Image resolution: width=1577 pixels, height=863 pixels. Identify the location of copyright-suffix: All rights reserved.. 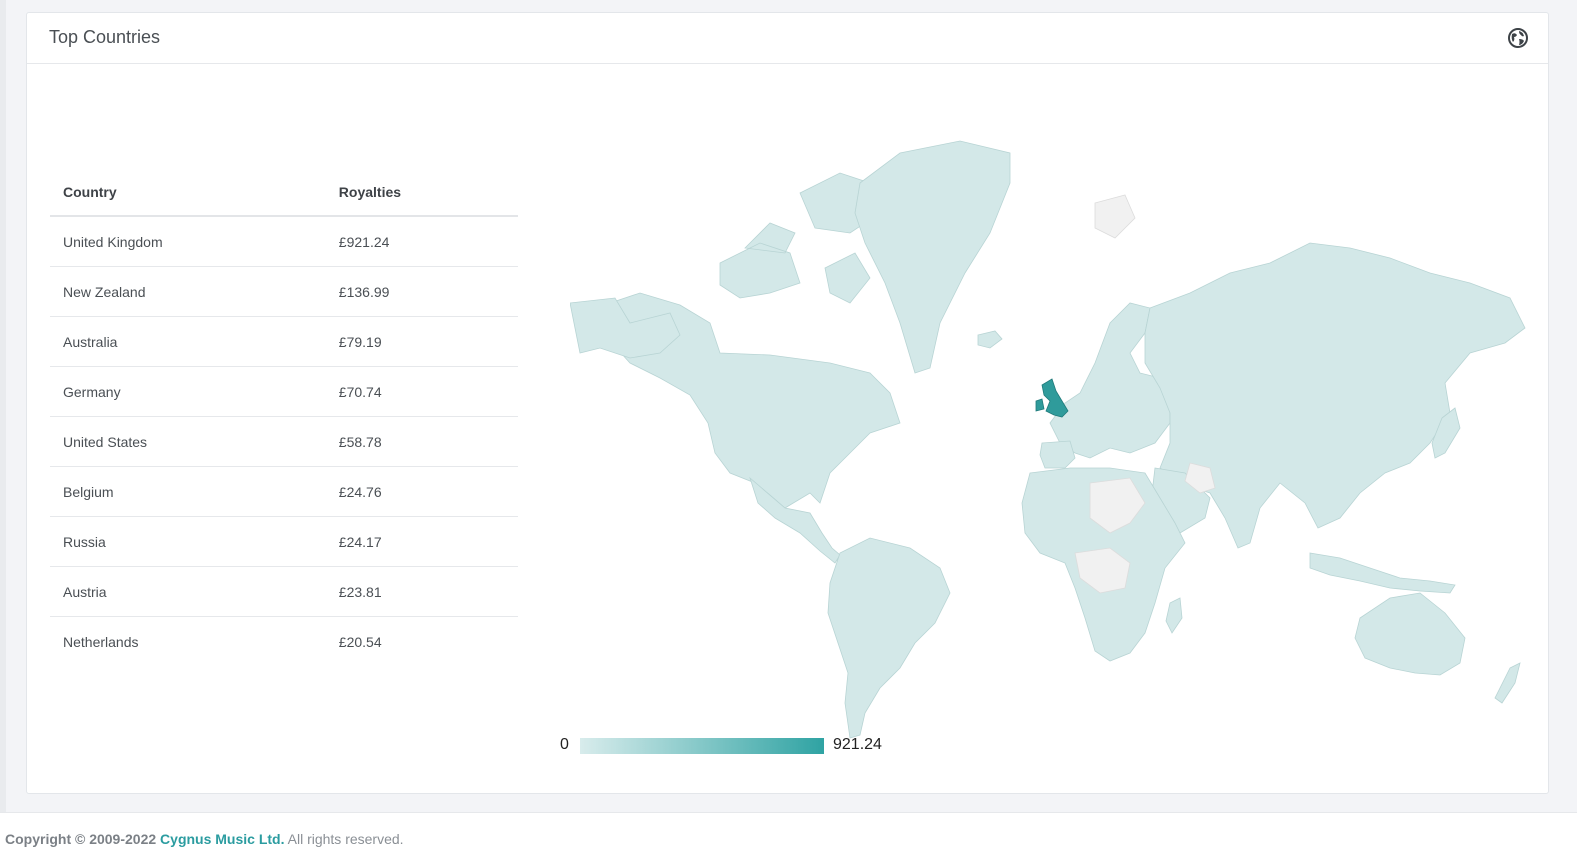
(345, 839).